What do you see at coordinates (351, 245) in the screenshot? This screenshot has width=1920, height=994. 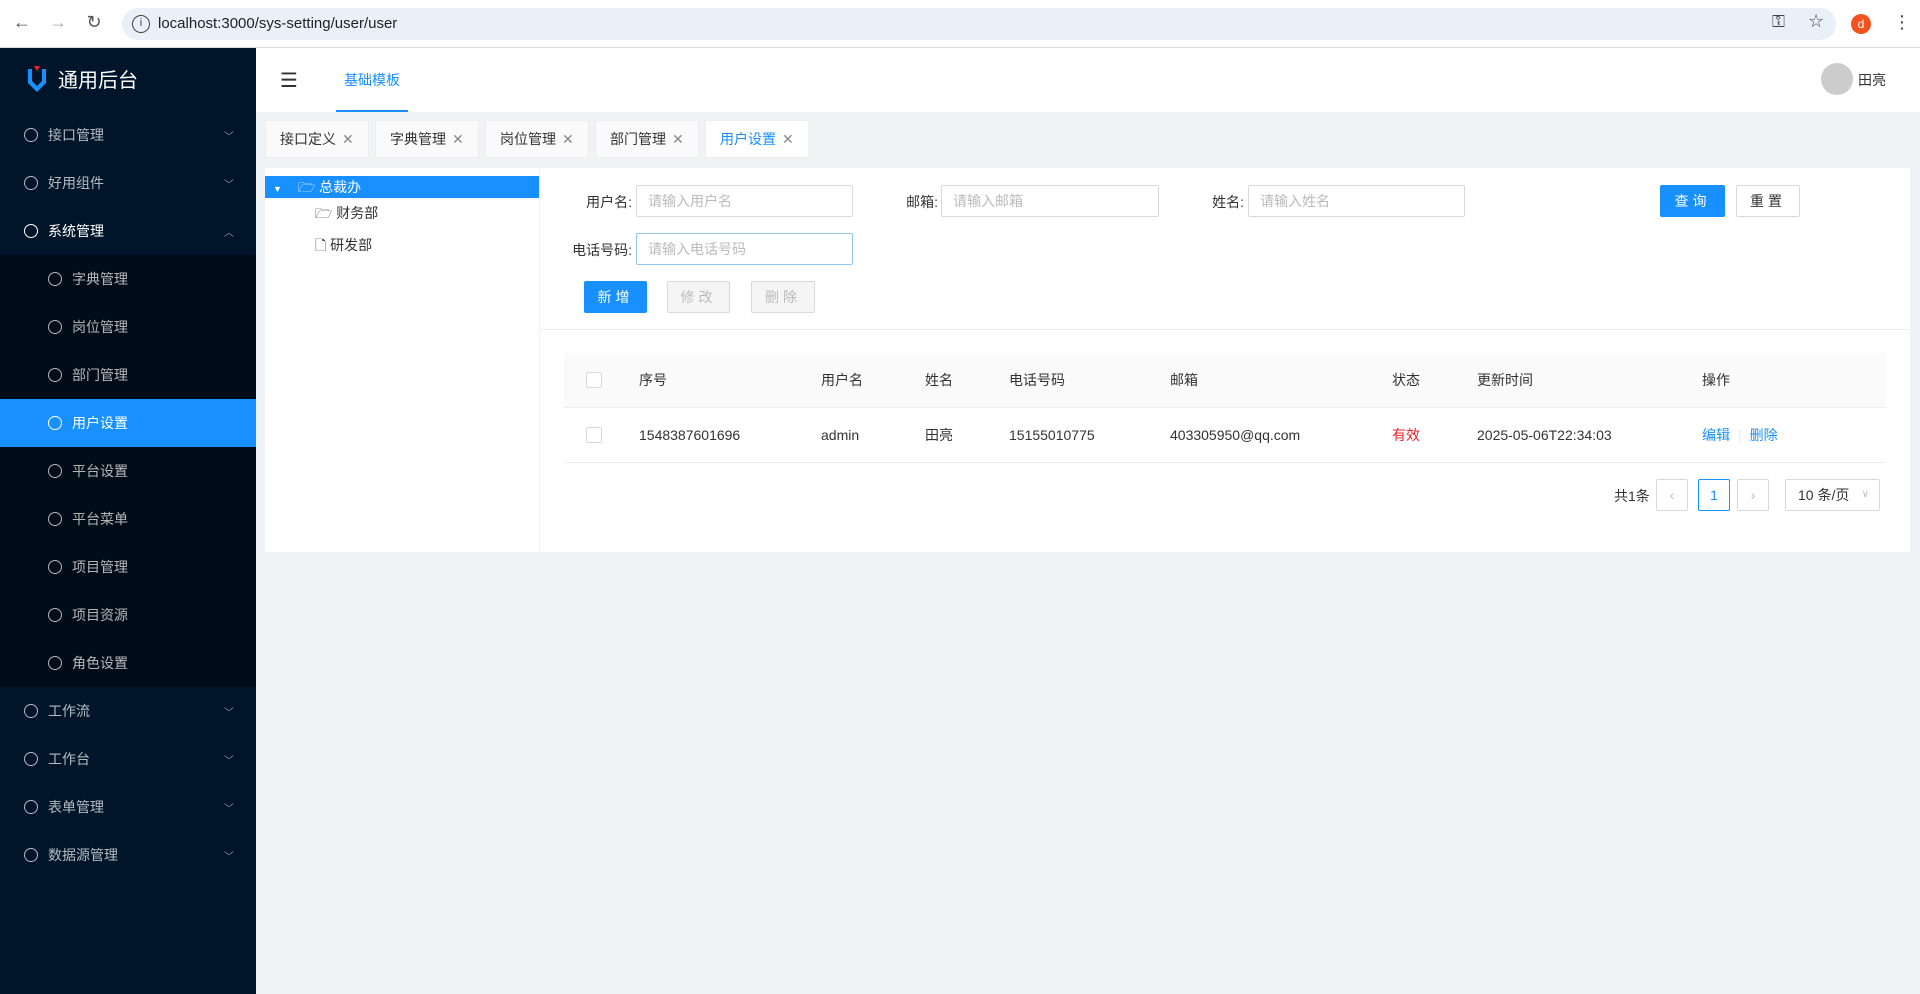 I see `tree-node-label: 研发部` at bounding box center [351, 245].